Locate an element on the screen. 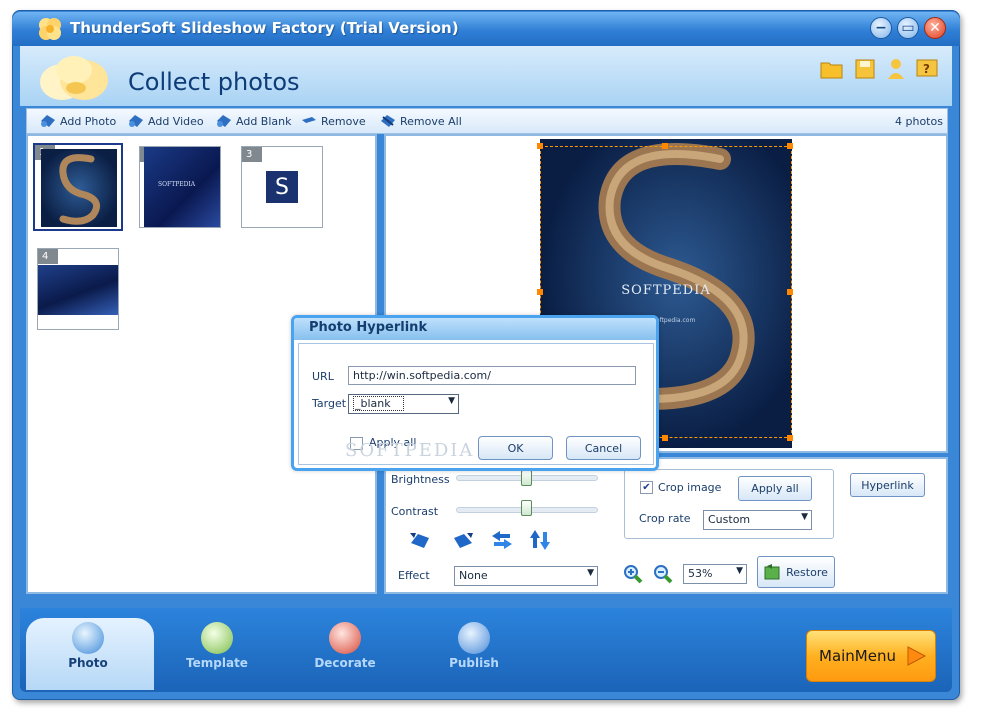 Image resolution: width=981 pixels, height=721 pixels. target-label: Target is located at coordinates (329, 403).